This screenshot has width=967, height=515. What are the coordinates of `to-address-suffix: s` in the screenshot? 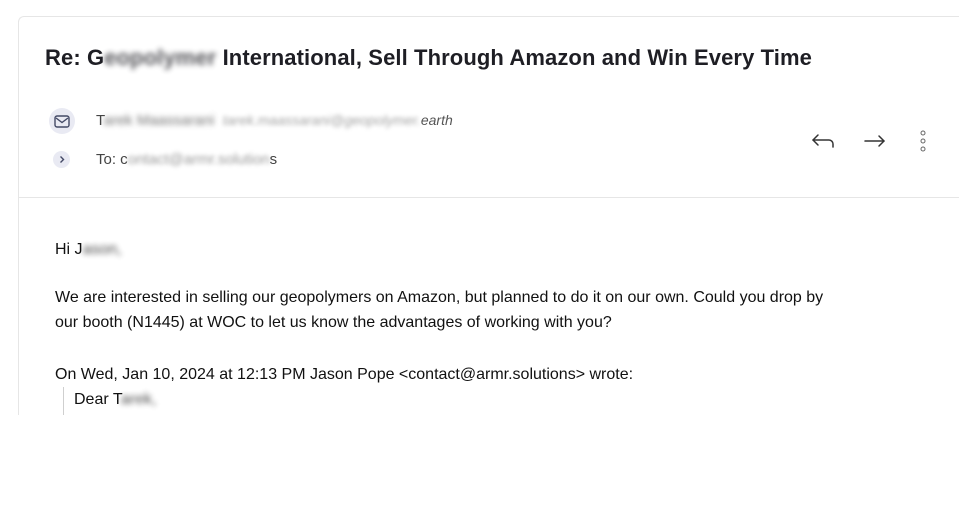 It's located at (273, 159).